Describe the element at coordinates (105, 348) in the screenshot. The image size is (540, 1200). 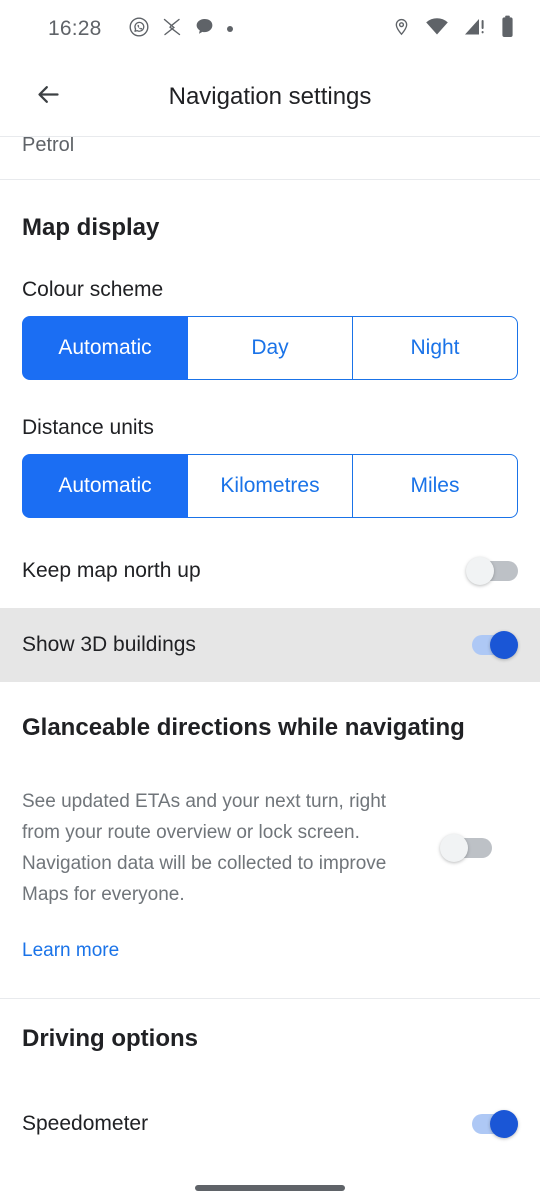
I see `segment-colour-automatic: Automatic` at that location.